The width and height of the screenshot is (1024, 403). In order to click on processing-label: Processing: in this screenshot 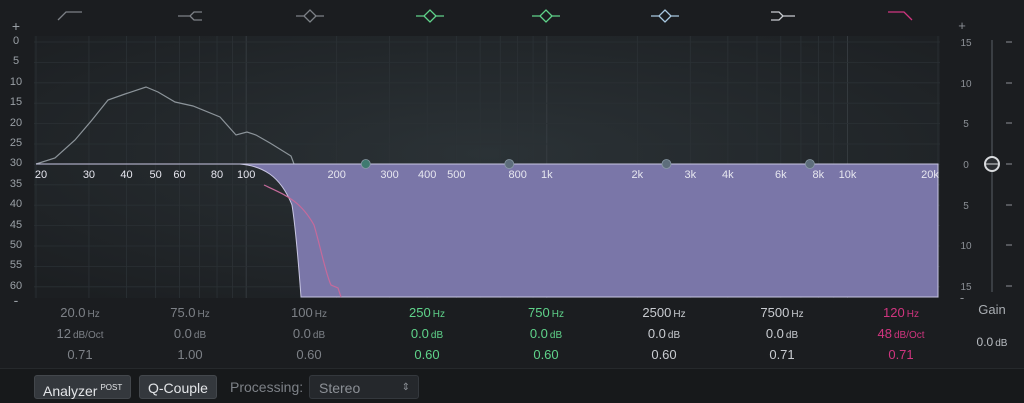, I will do `click(267, 387)`.